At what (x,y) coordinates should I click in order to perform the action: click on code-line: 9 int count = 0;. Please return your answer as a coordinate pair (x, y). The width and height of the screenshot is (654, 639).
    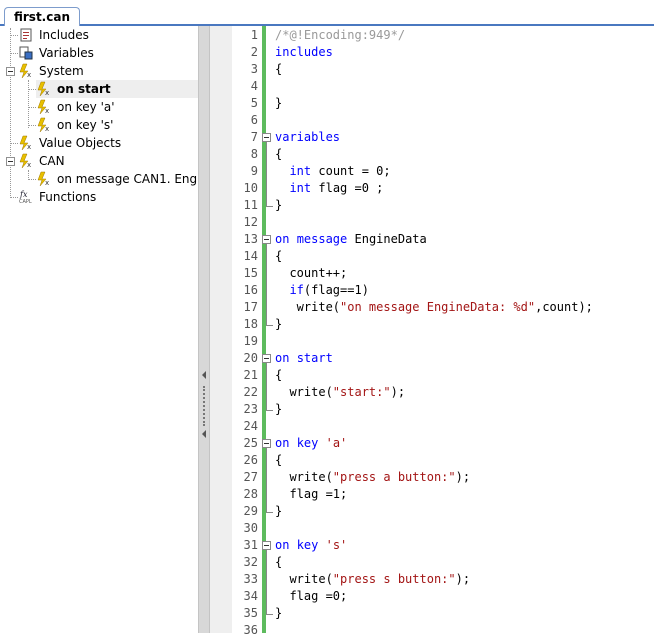
    Looking at the image, I should click on (432, 171).